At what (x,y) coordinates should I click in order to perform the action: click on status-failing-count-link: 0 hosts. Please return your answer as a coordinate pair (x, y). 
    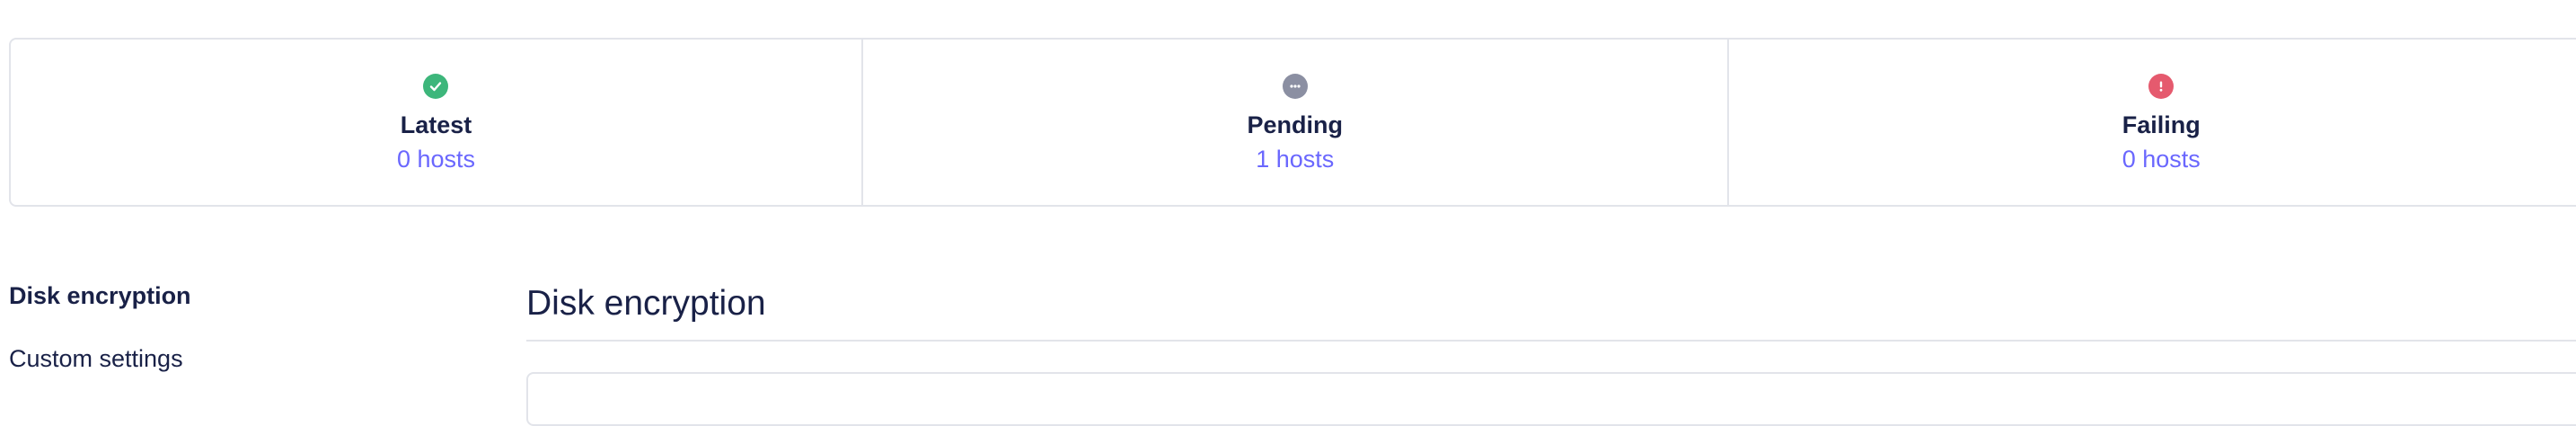
    Looking at the image, I should click on (2161, 159).